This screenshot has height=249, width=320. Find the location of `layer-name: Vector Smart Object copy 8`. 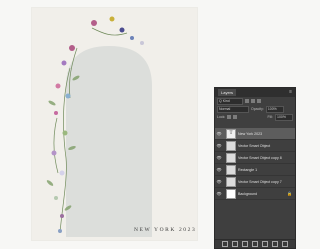

layer-name: Vector Smart Object copy 8 is located at coordinates (260, 157).